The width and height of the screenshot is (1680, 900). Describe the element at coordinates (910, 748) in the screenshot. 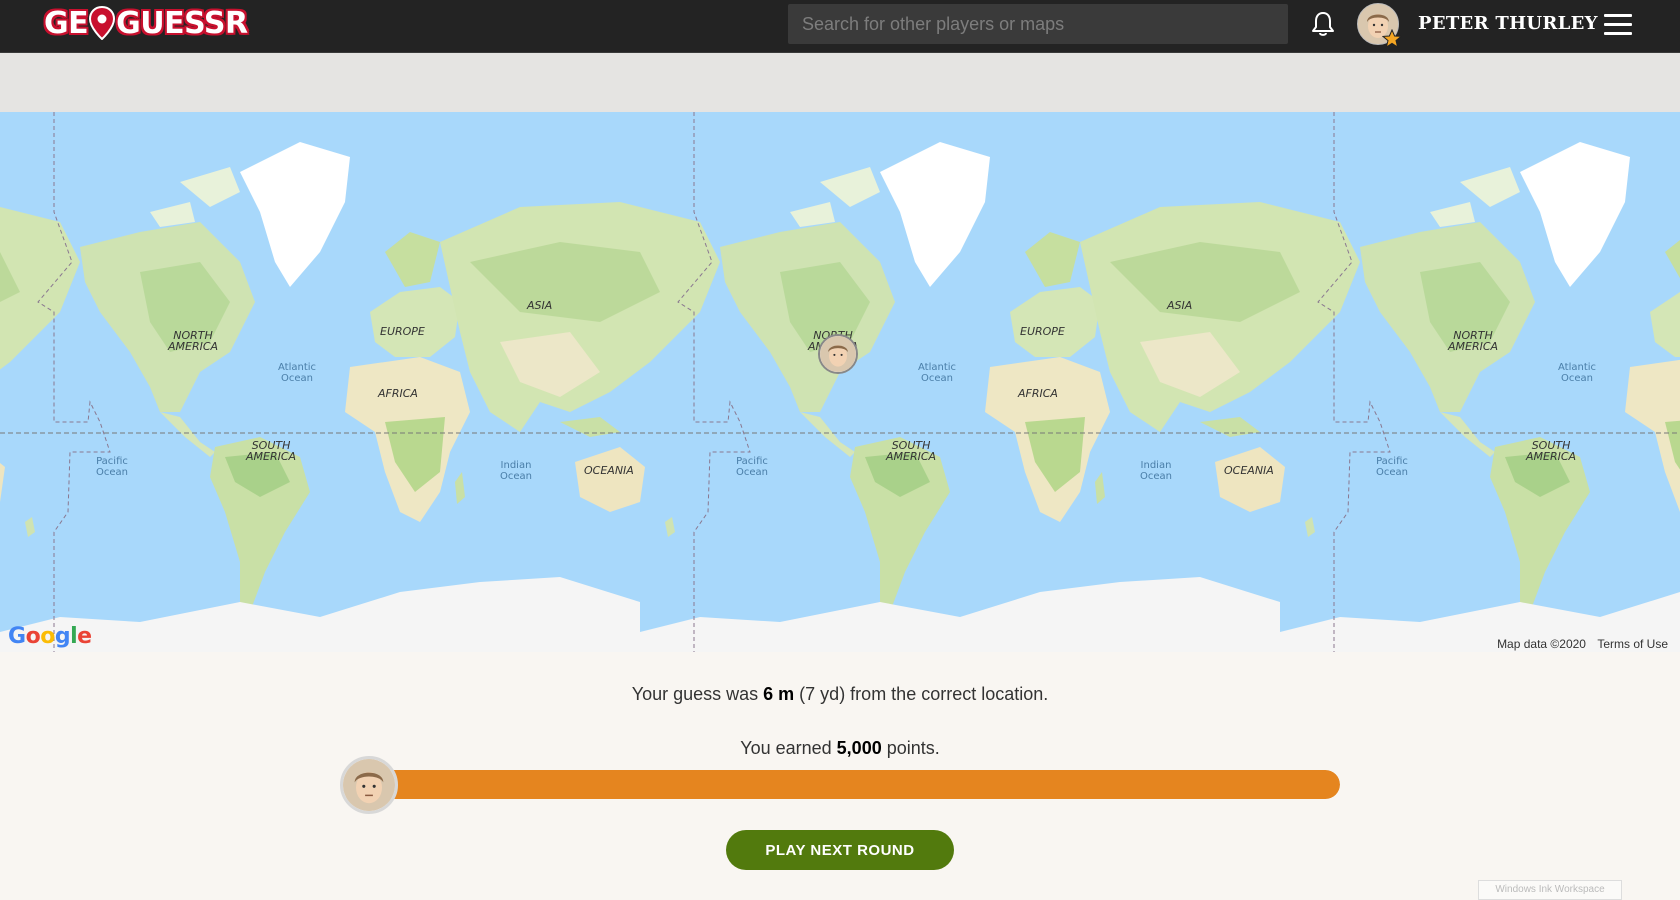

I see `earned-suffix-text: points.` at that location.